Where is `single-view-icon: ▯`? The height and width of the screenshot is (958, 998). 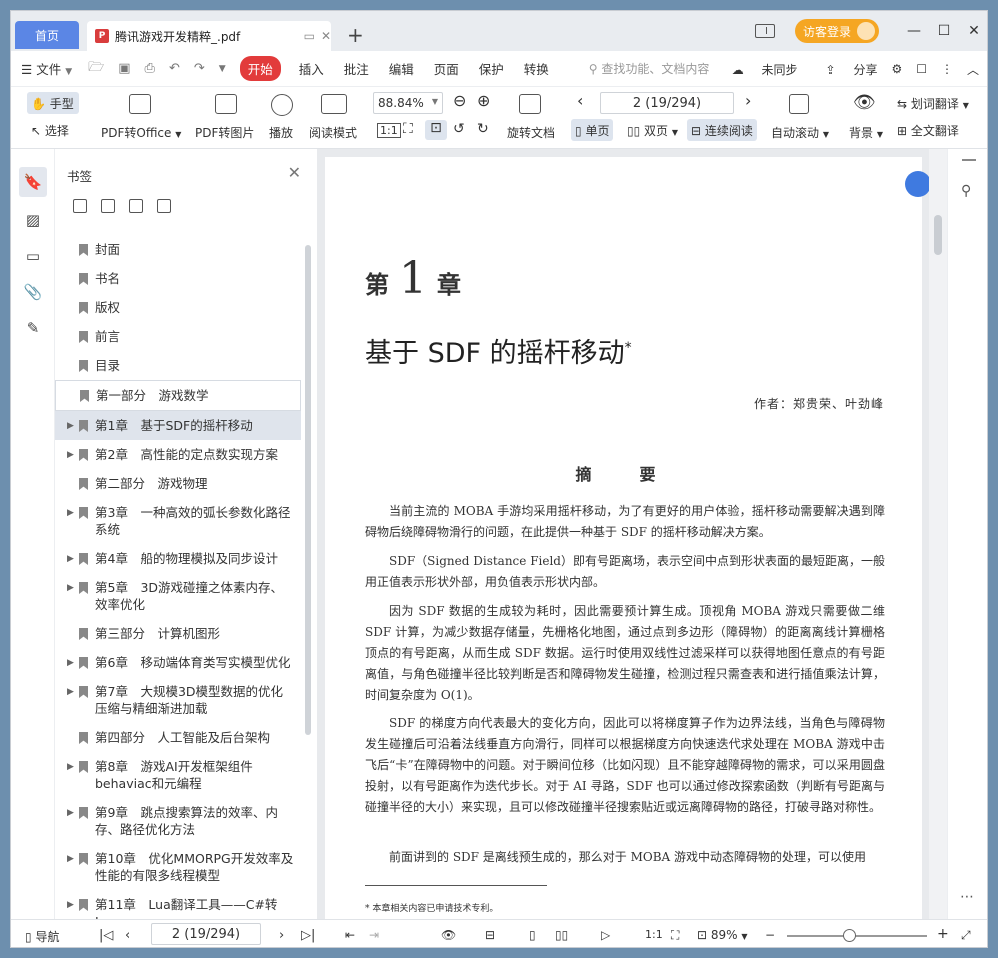
single-view-icon: ▯ is located at coordinates (532, 935).